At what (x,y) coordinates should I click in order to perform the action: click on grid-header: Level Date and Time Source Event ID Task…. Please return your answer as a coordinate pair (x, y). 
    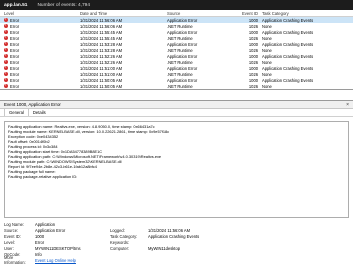
    Looking at the image, I should click on (176, 13).